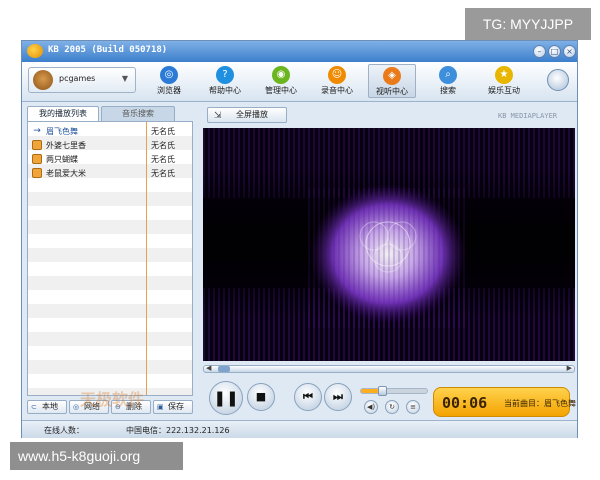  What do you see at coordinates (382, 391) in the screenshot?
I see `volume-thumb` at bounding box center [382, 391].